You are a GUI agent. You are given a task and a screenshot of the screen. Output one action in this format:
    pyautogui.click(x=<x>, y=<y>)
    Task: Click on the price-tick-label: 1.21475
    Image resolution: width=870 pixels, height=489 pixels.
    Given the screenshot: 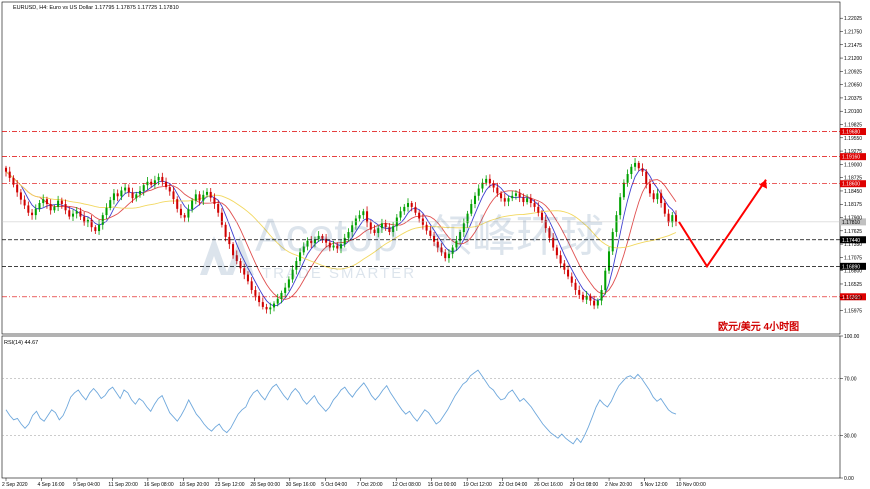 What is the action you would take?
    pyautogui.click(x=853, y=46)
    